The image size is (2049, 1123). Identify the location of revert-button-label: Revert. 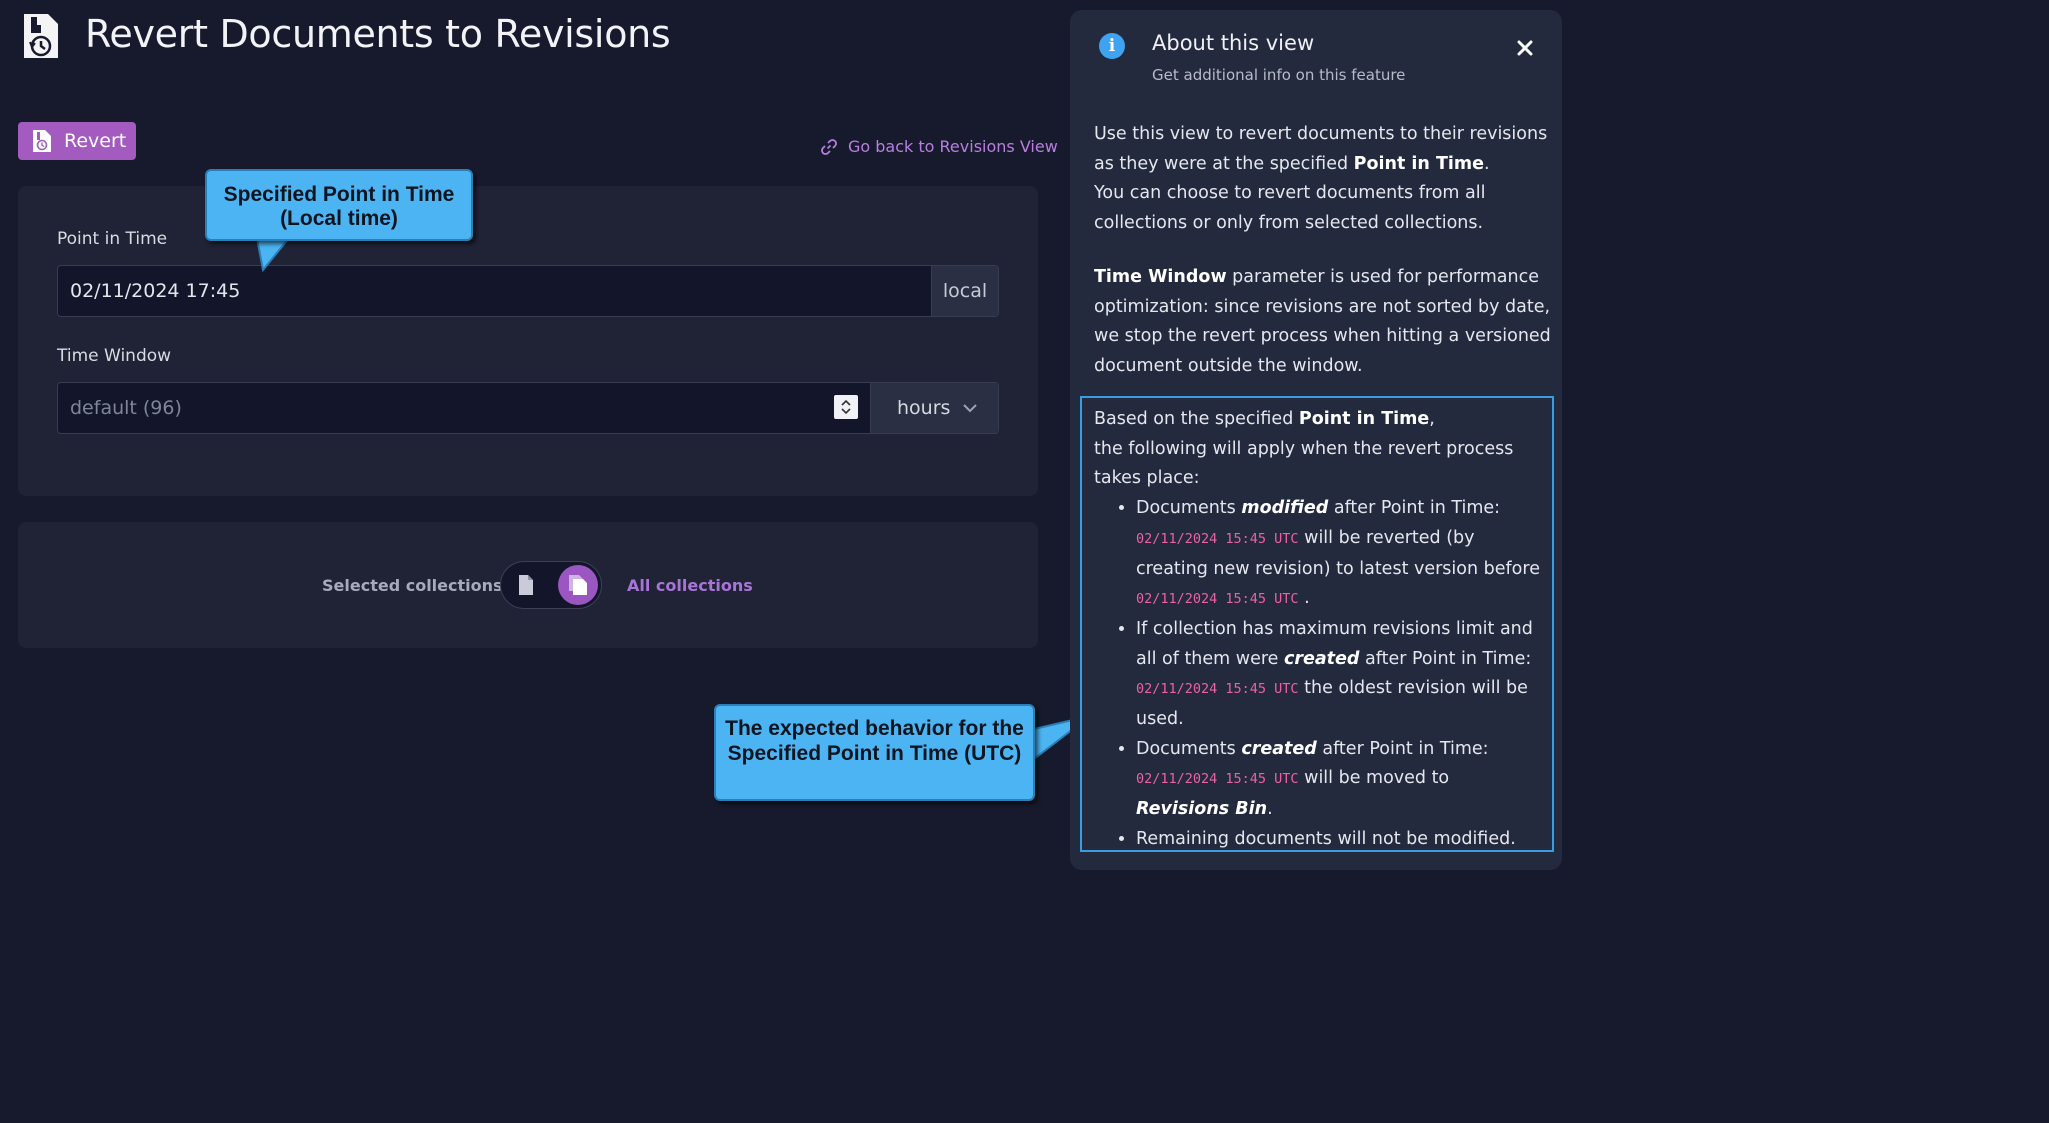
(95, 141).